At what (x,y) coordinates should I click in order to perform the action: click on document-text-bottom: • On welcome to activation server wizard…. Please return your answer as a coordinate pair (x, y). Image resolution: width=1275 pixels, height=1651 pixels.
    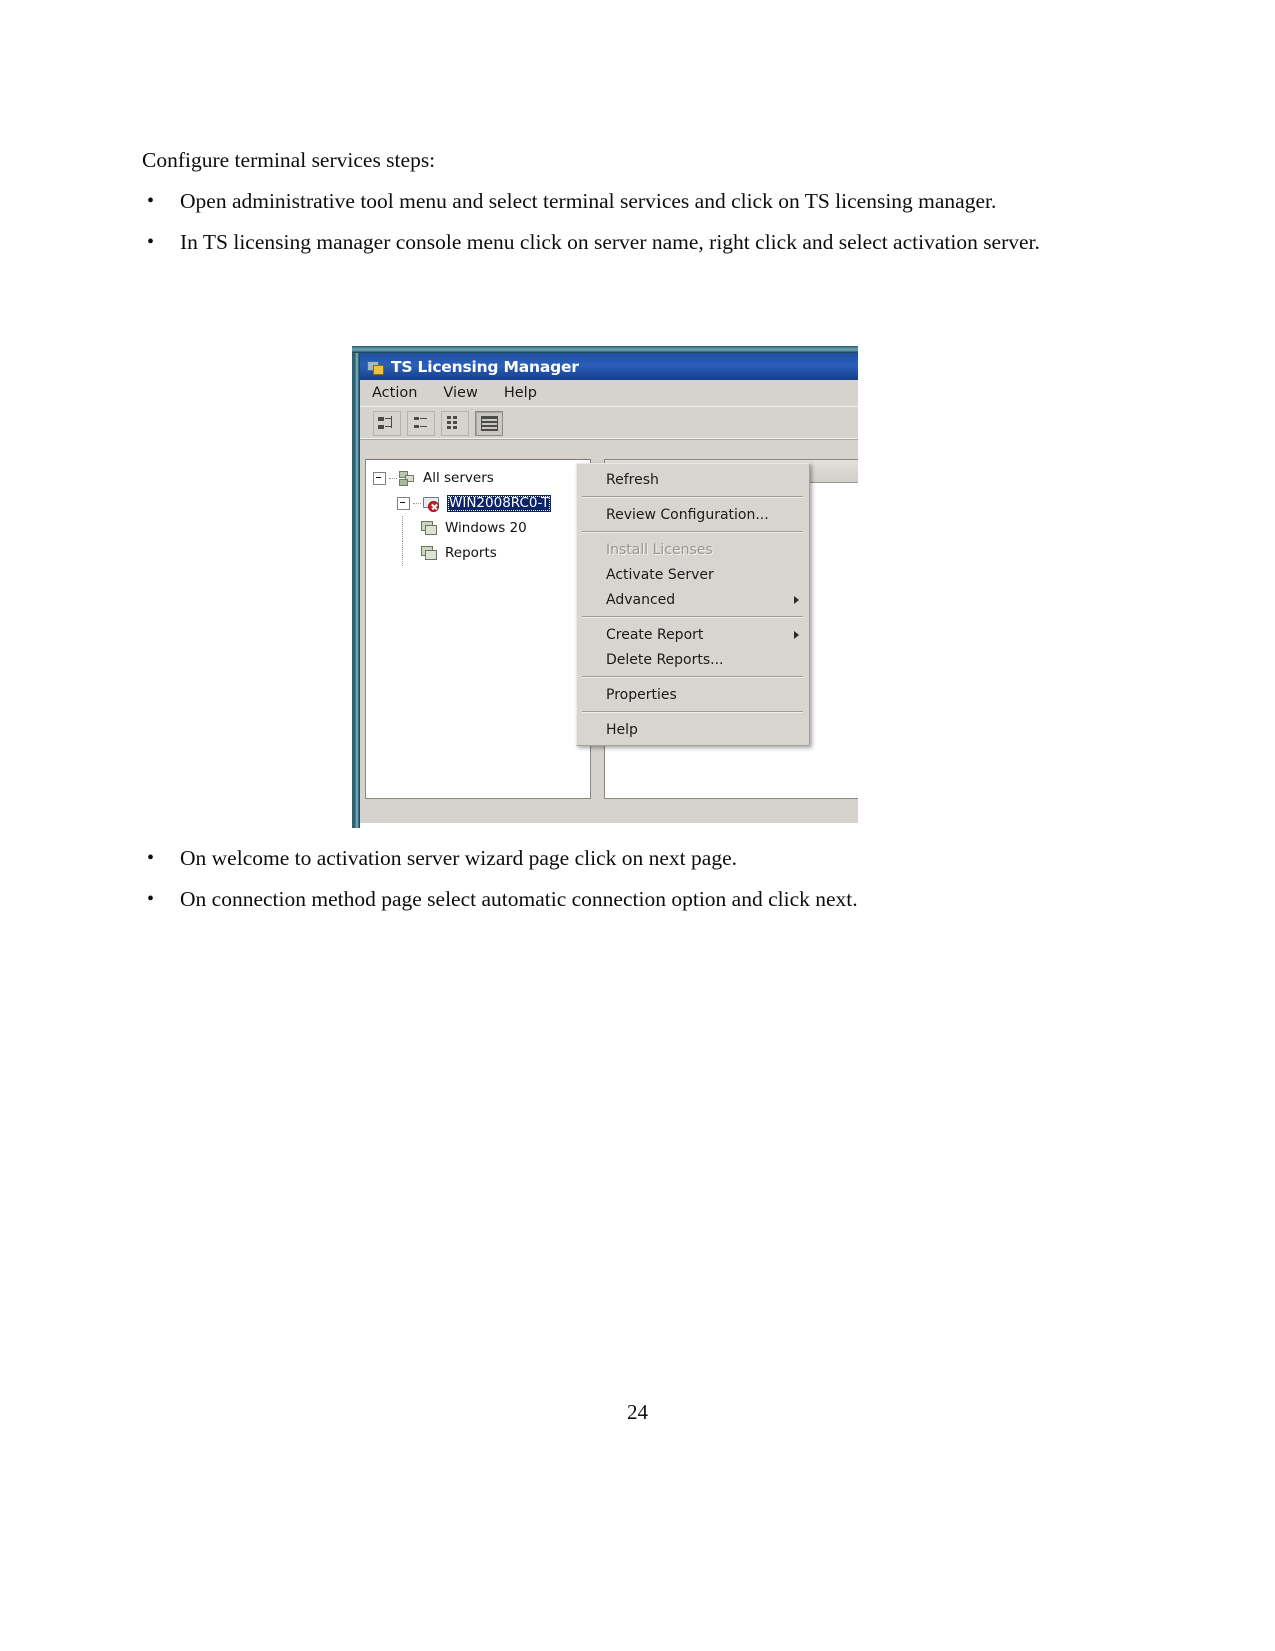
    Looking at the image, I should click on (606, 879).